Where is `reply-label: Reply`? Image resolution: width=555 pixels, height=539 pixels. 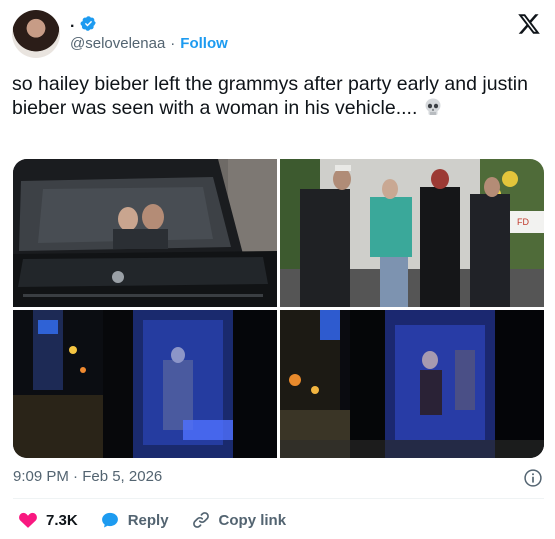
reply-label: Reply is located at coordinates (148, 520).